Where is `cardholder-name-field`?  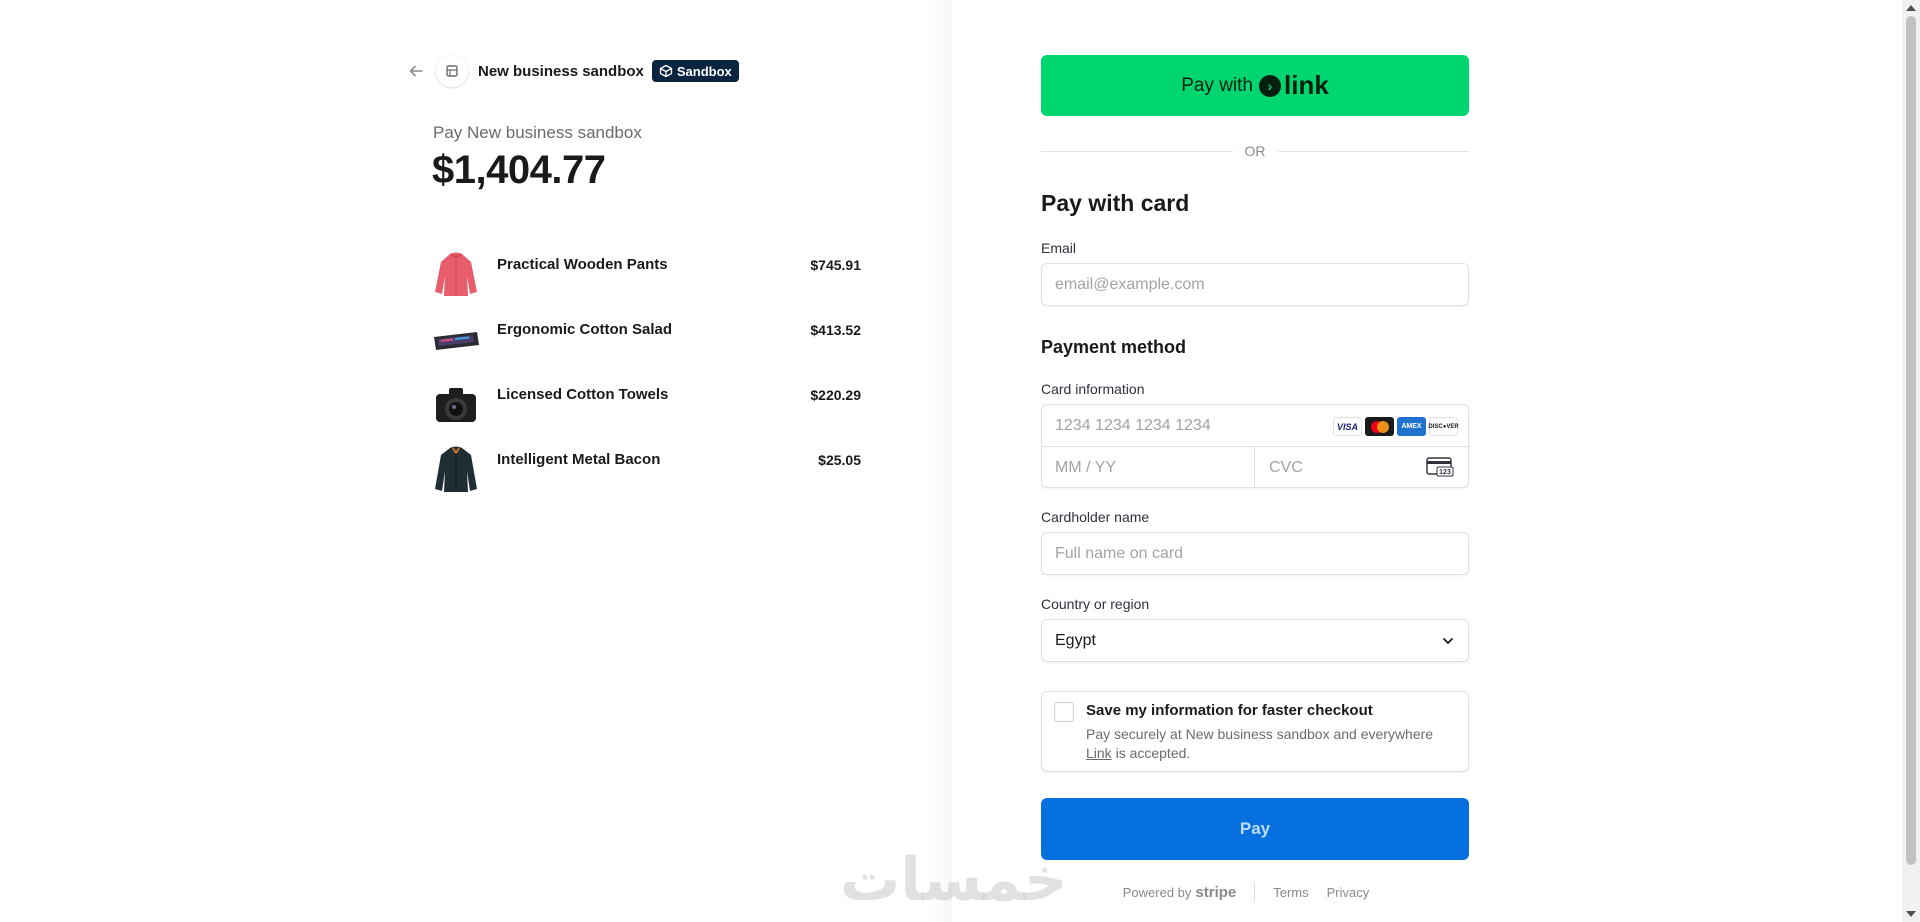
cardholder-name-field is located at coordinates (1255, 553).